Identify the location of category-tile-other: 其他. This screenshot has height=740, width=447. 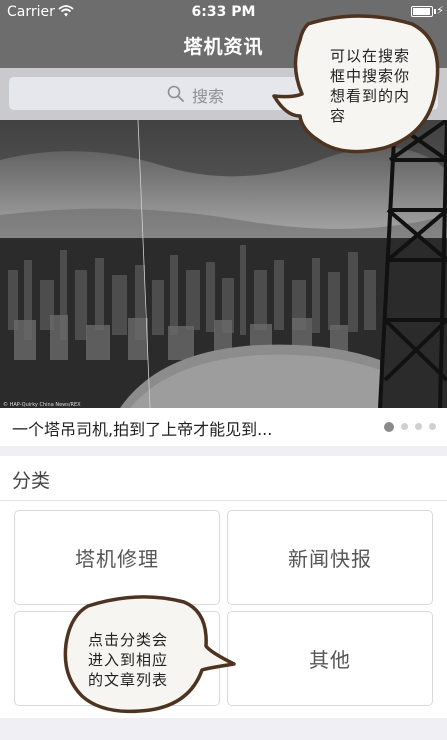
(330, 658).